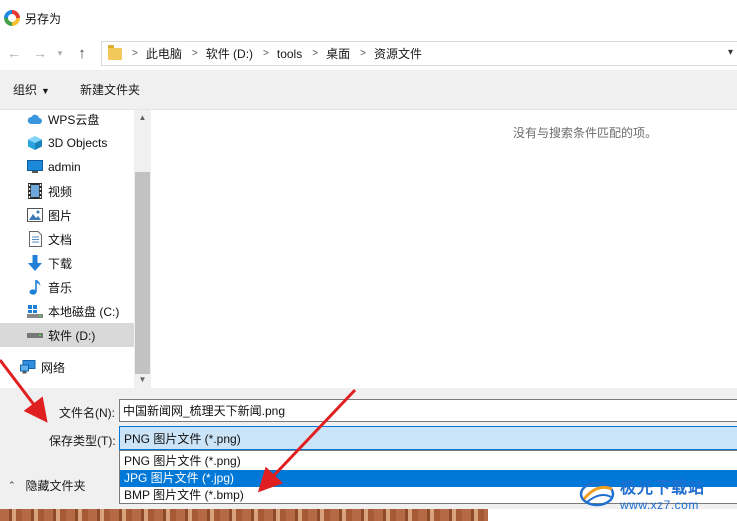 Image resolution: width=737 pixels, height=521 pixels. What do you see at coordinates (164, 53) in the screenshot?
I see `breadcrumb-item: 此电脑` at bounding box center [164, 53].